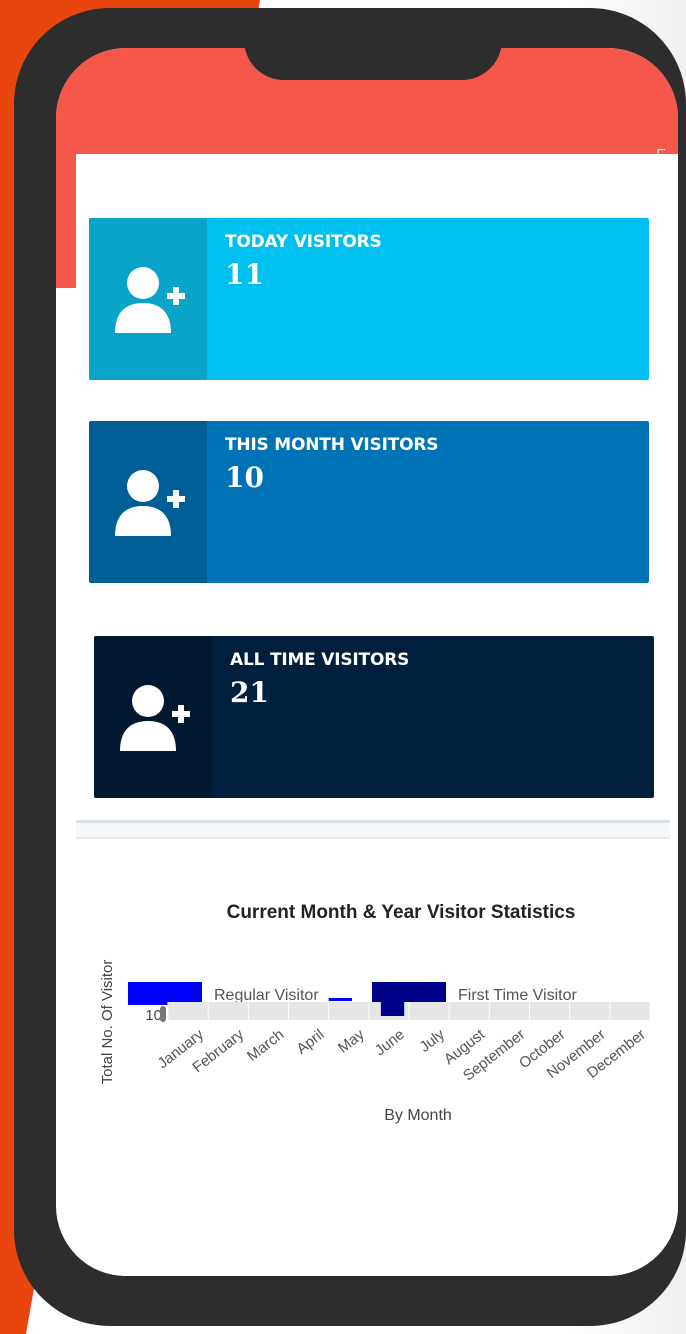 This screenshot has width=686, height=1334. Describe the element at coordinates (351, 1041) in the screenshot. I see `x-tick-label: May` at that location.